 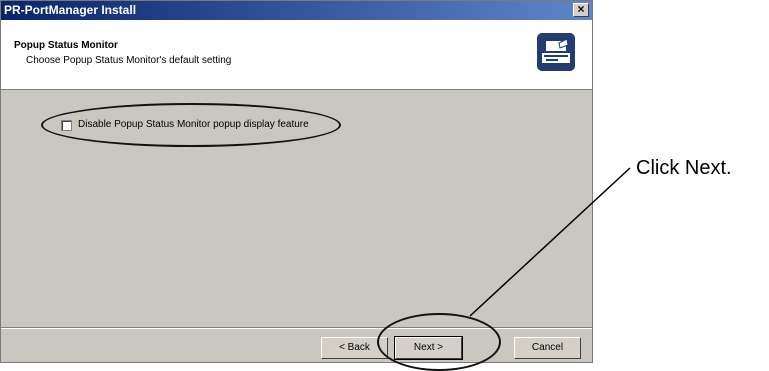 I want to click on printer-wizard-icon, so click(x=556, y=52).